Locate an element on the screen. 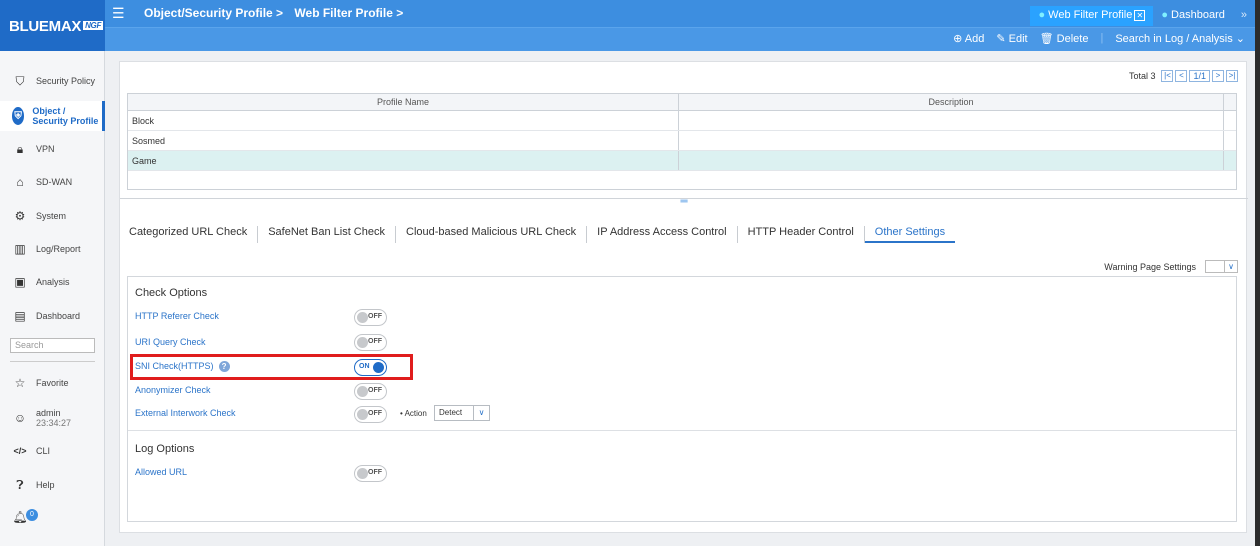 Image resolution: width=1260 pixels, height=546 pixels. tab-more-icon: » is located at coordinates (1244, 16).